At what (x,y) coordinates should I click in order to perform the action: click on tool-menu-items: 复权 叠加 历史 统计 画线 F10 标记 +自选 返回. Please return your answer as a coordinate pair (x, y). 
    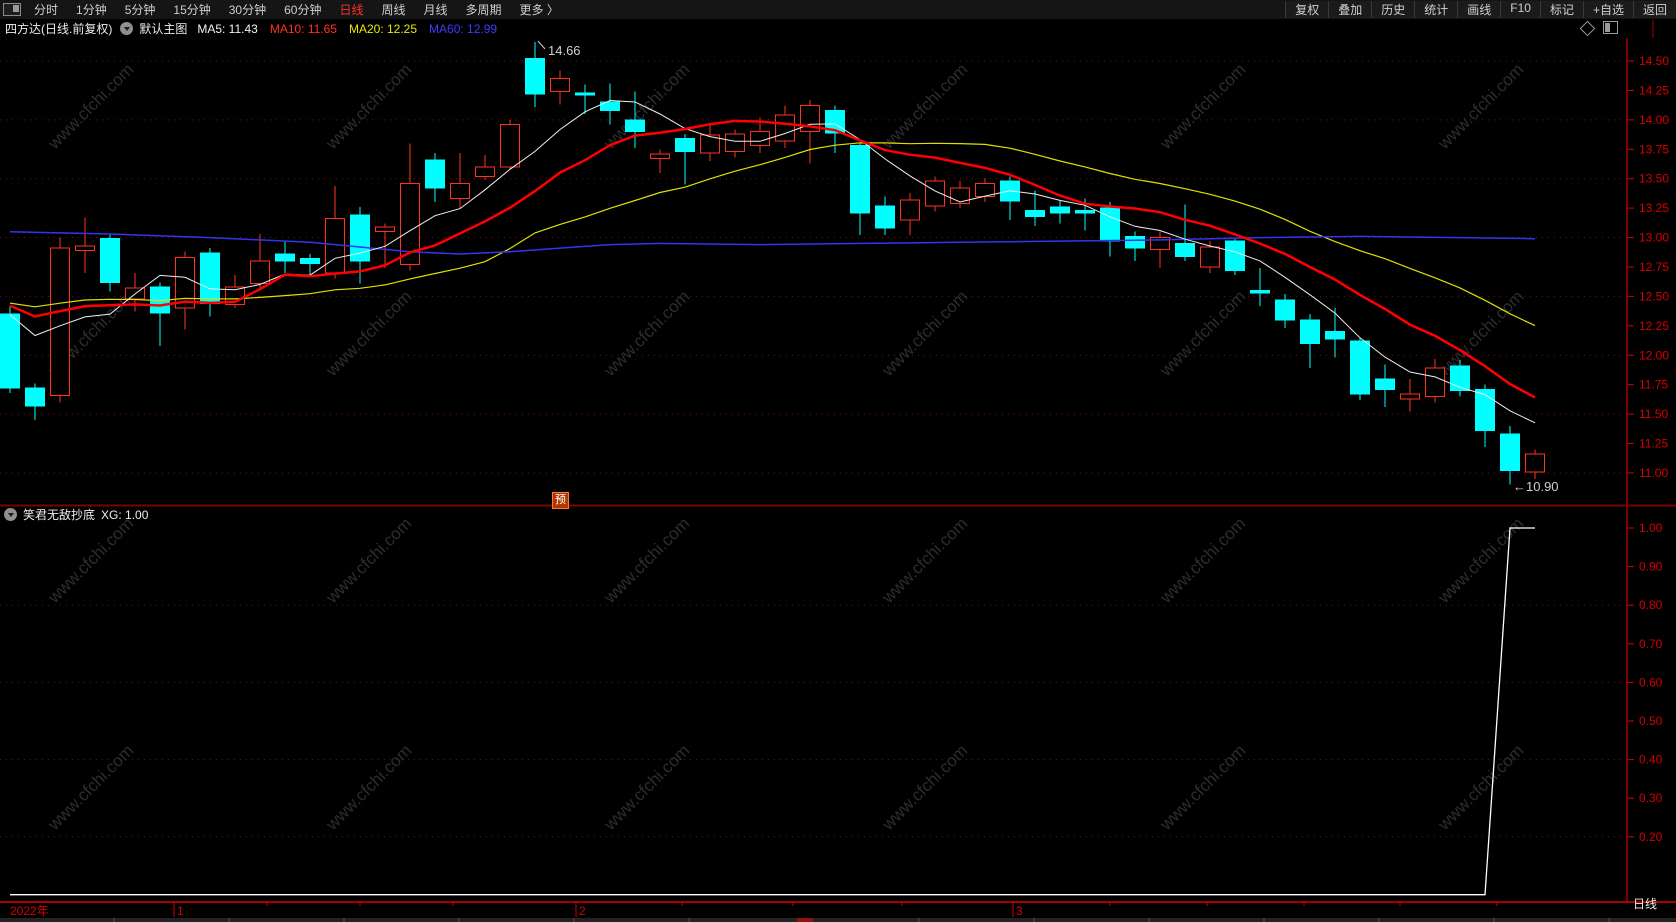
    Looking at the image, I should click on (1480, 9).